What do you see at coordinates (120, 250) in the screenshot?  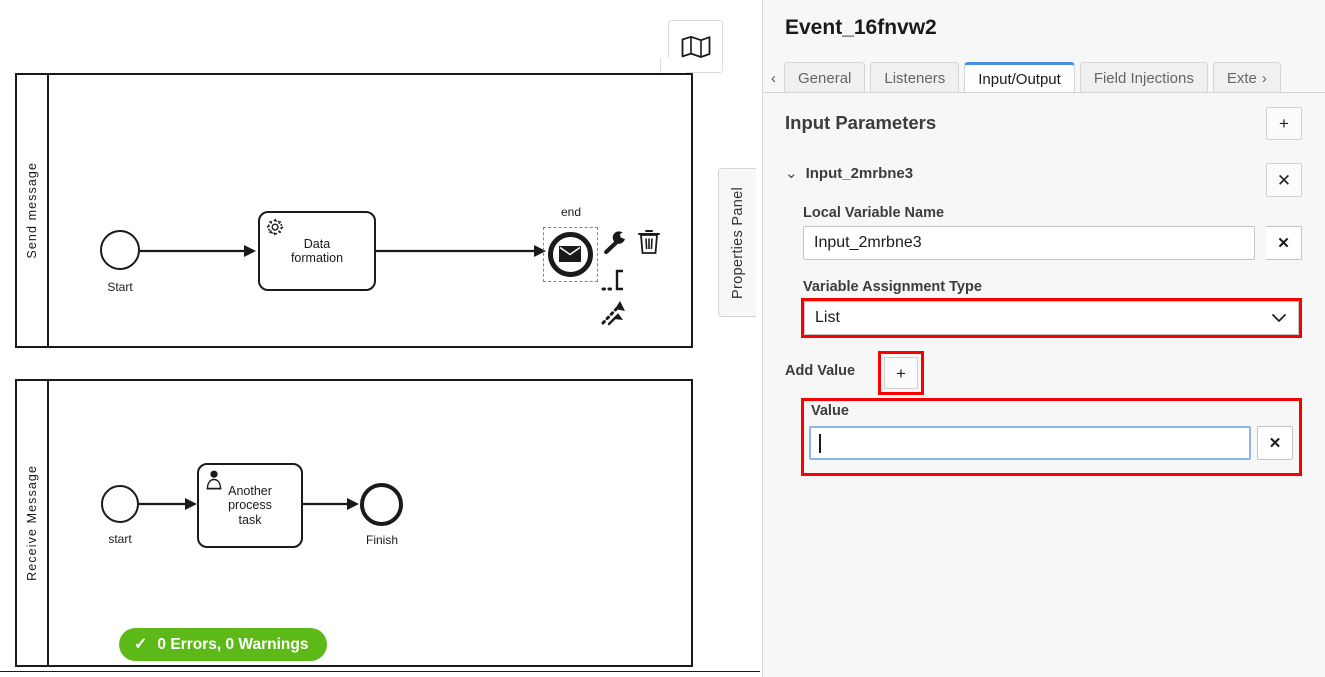 I see `start-event-send` at bounding box center [120, 250].